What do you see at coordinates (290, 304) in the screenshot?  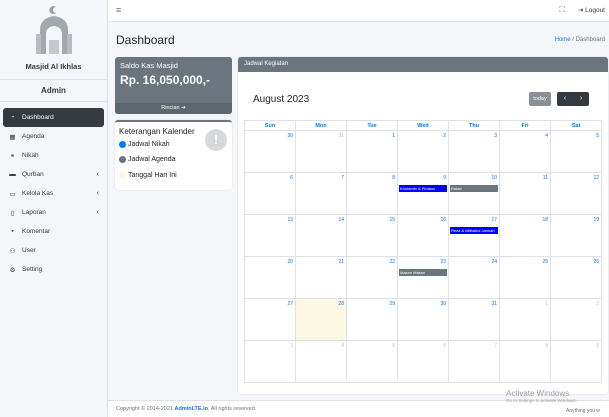 I see `day-number: 27` at bounding box center [290, 304].